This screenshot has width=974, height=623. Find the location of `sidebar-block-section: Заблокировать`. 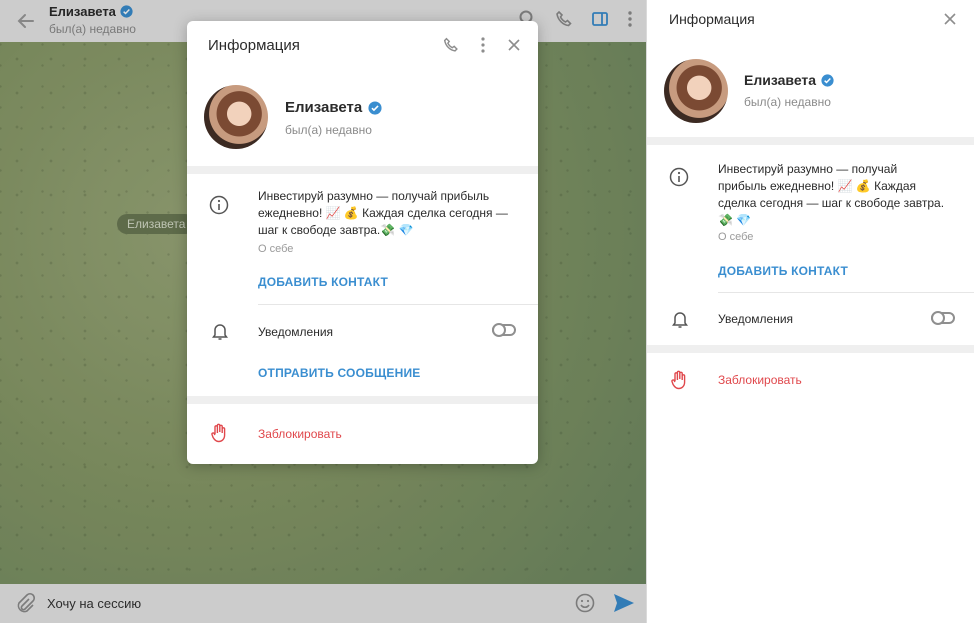

sidebar-block-section: Заблокировать is located at coordinates (810, 383).